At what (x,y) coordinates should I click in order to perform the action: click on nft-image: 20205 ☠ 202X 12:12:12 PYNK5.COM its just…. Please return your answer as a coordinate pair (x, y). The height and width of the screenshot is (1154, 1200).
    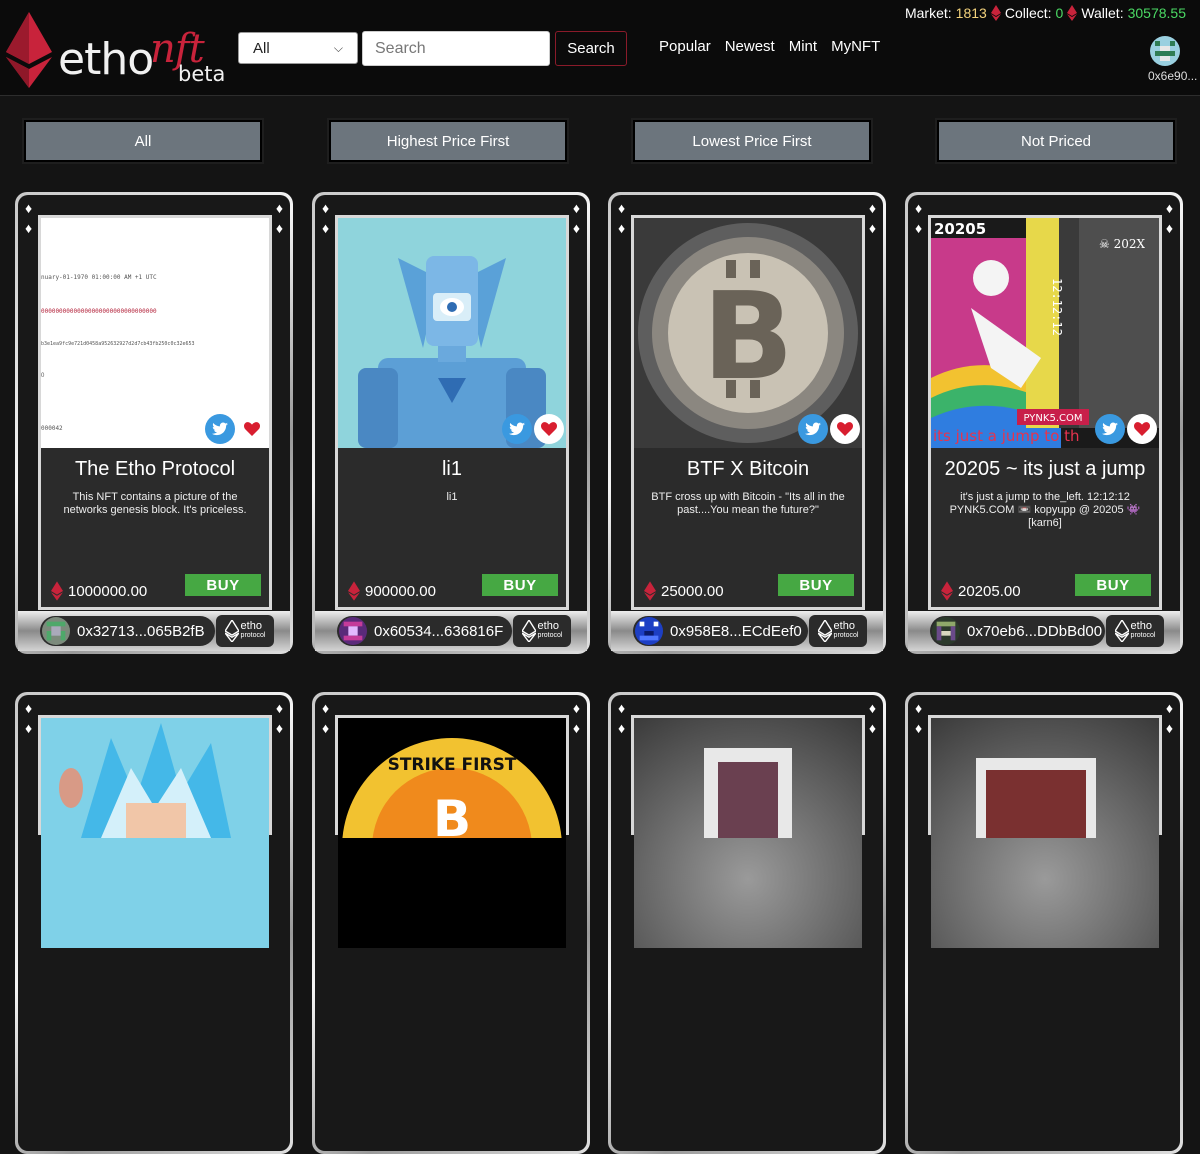
    Looking at the image, I should click on (1045, 333).